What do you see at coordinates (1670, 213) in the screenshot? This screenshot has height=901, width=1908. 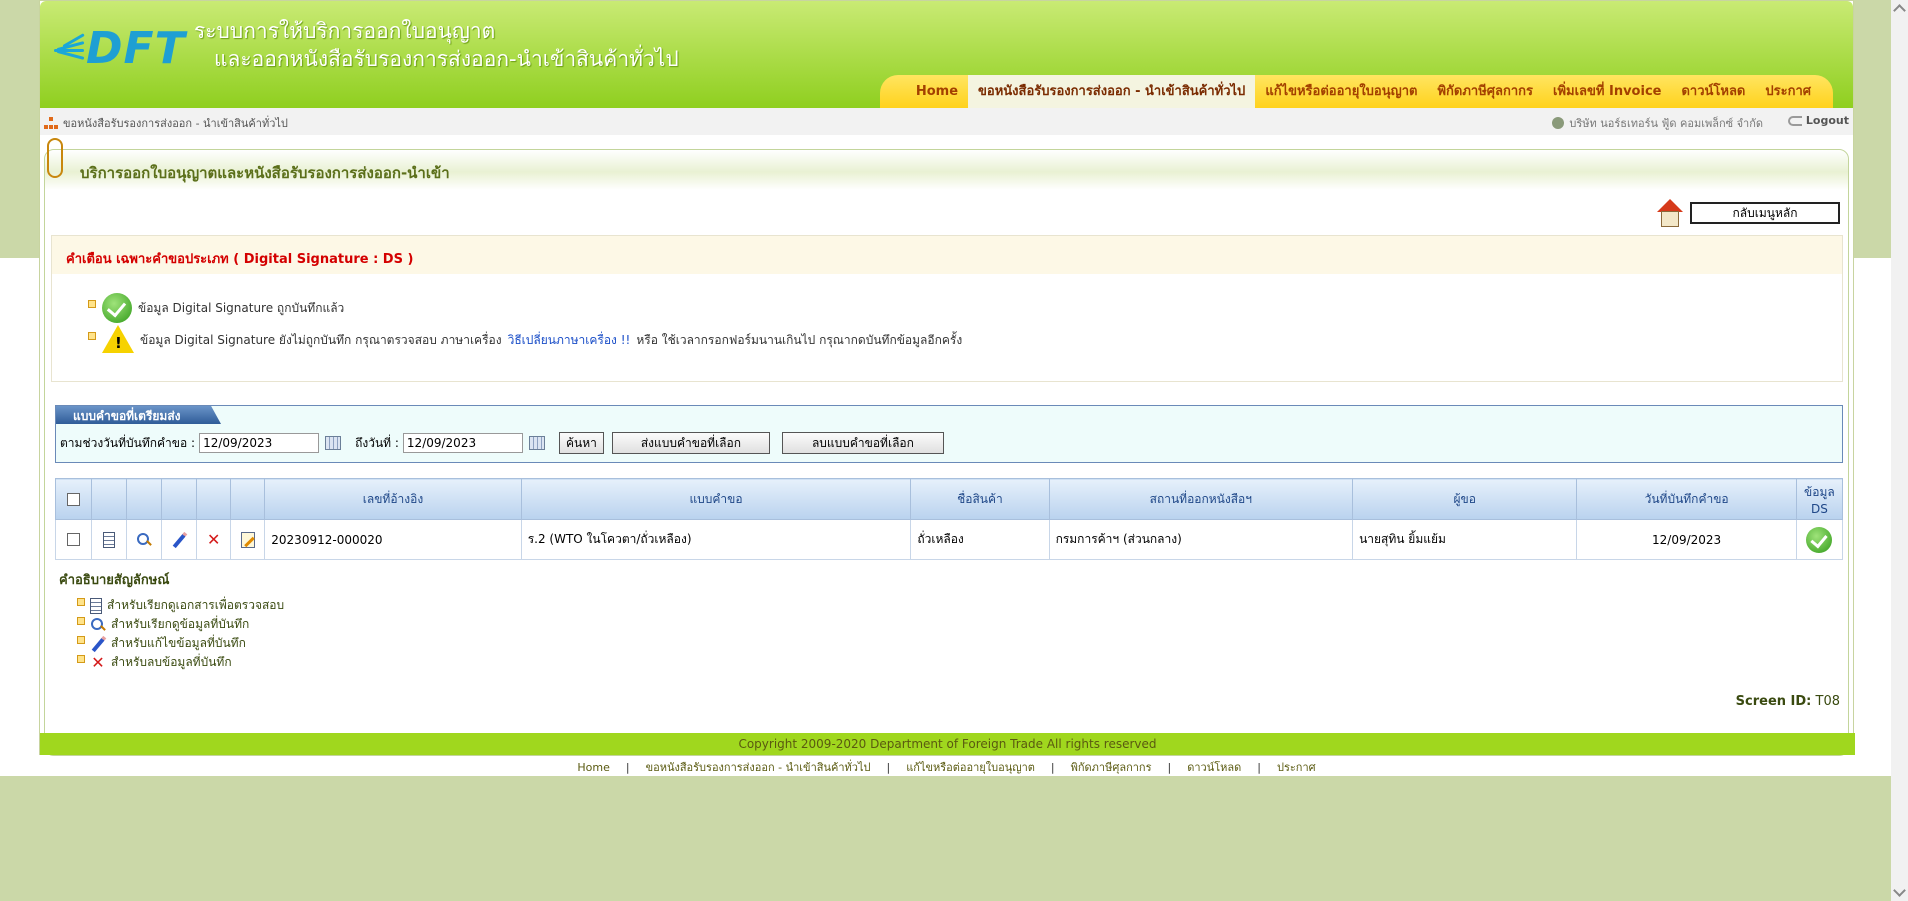 I see `home-icon` at bounding box center [1670, 213].